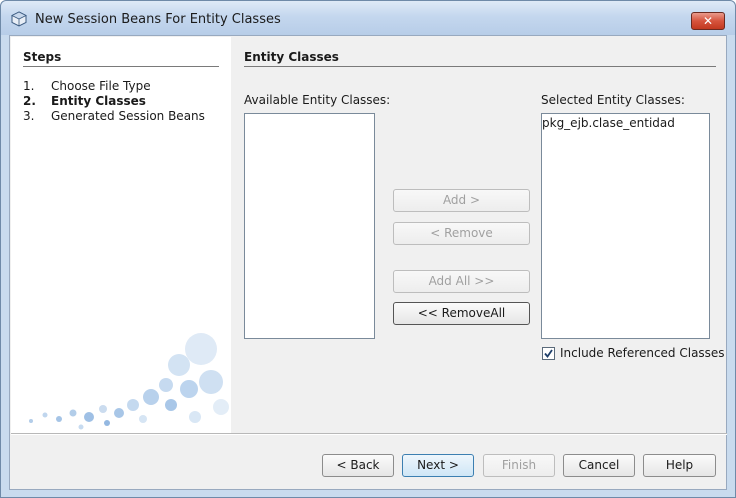 The image size is (736, 498). What do you see at coordinates (519, 465) in the screenshot?
I see `finish-button: Finish` at bounding box center [519, 465].